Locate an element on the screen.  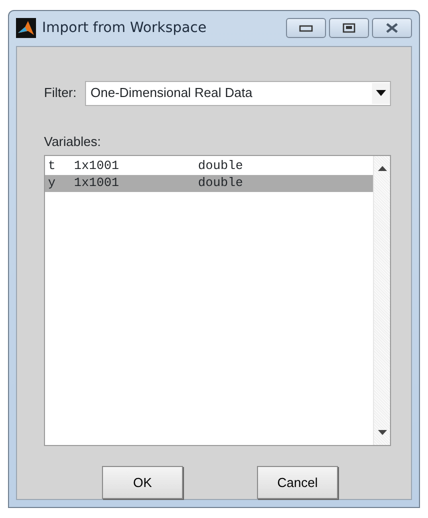
close-button is located at coordinates (392, 28).